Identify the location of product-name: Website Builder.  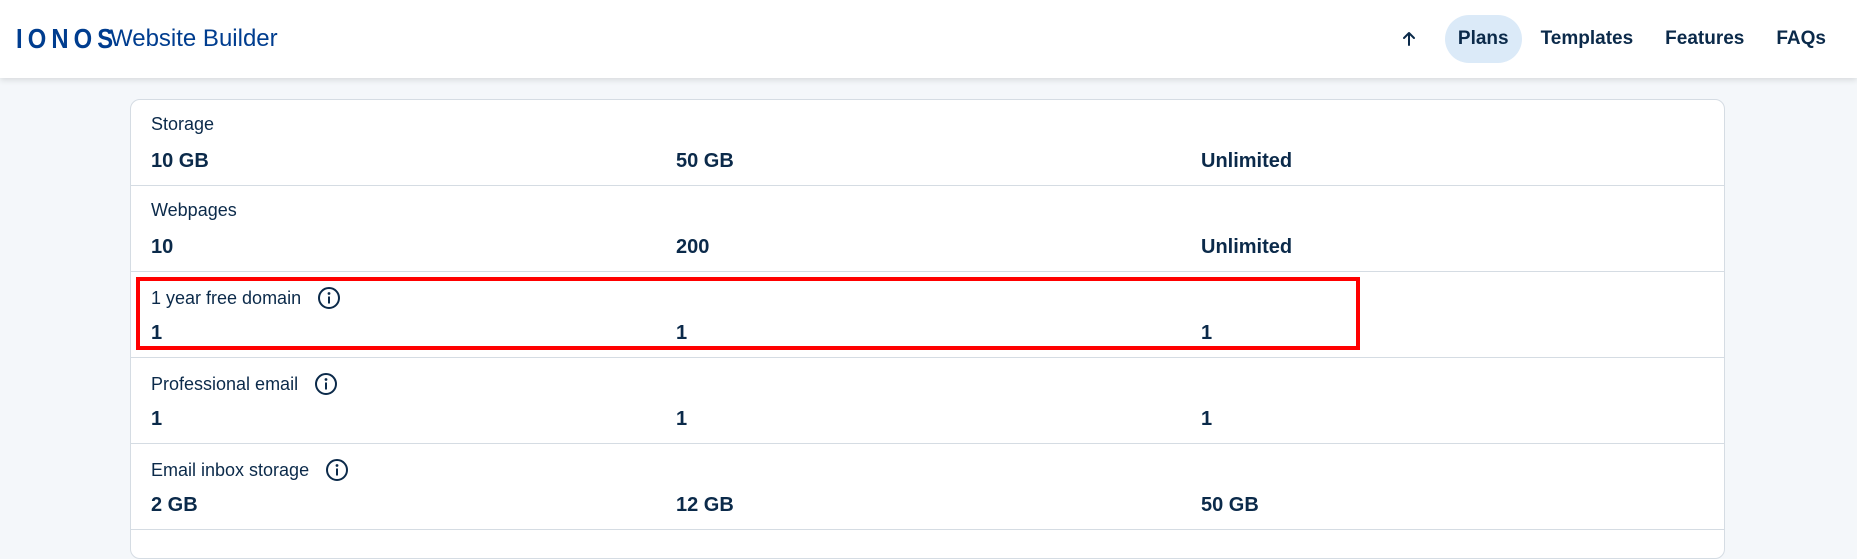
(194, 39).